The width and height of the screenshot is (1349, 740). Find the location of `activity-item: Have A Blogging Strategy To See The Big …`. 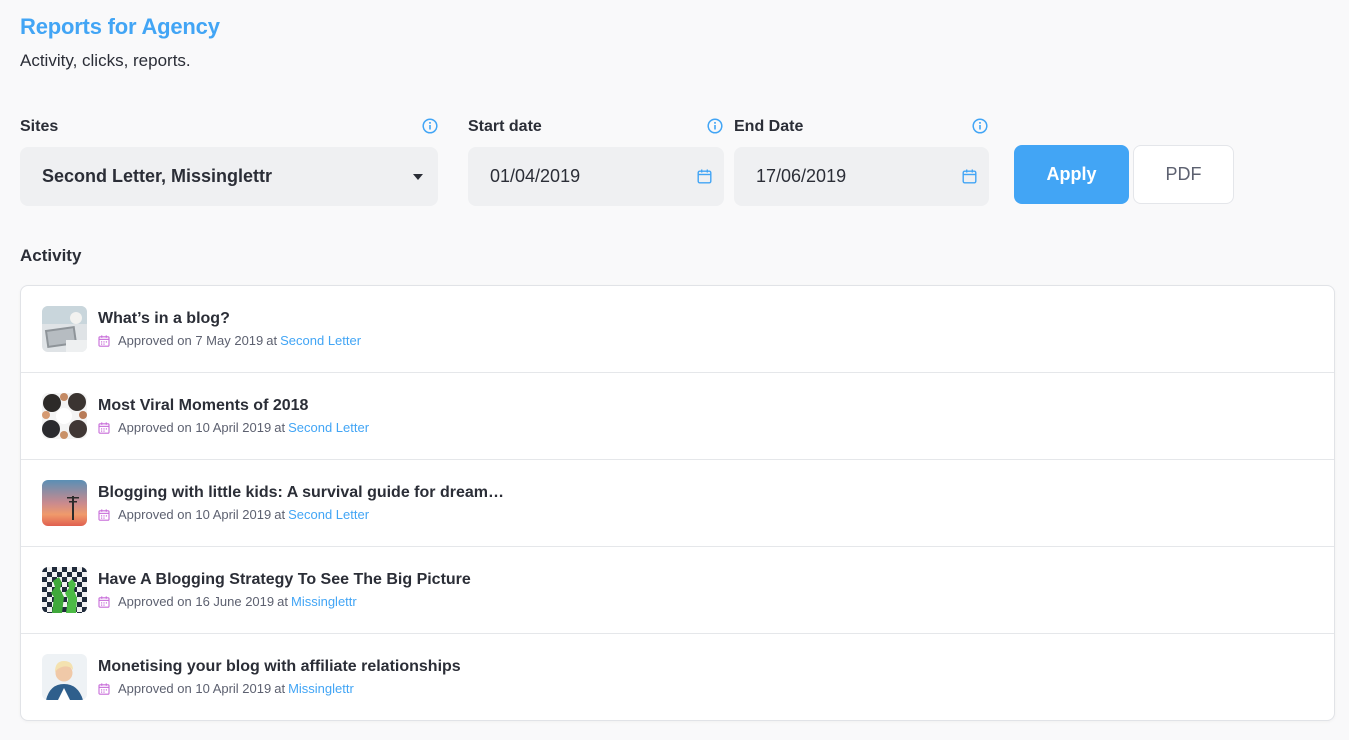

activity-item: Have A Blogging Strategy To See The Big … is located at coordinates (677, 590).